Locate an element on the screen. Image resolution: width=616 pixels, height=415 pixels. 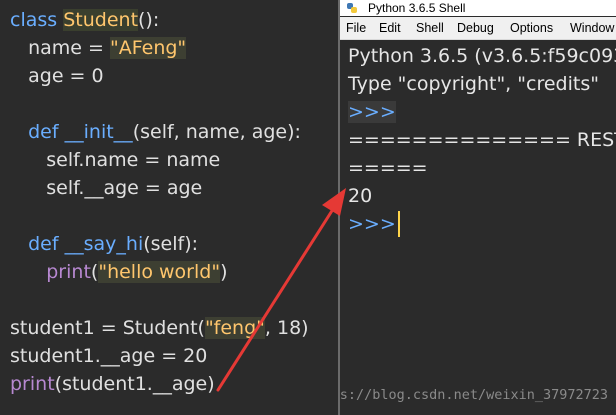
menu-bar: File Edit Shell Debug Options Window is located at coordinates (478, 28).